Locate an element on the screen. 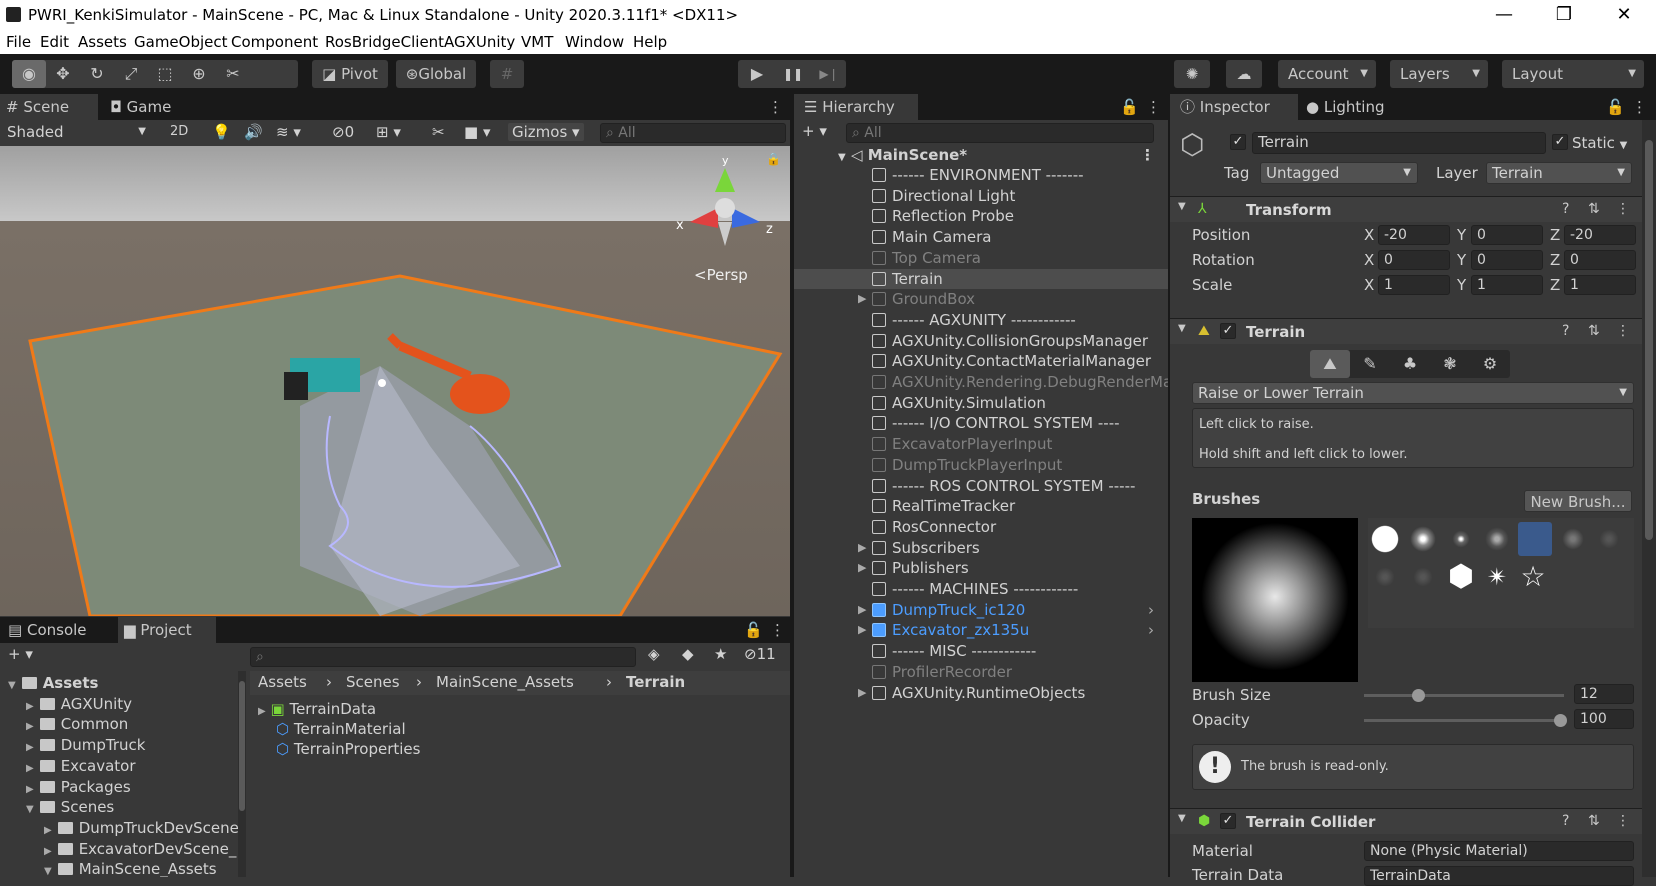 Image resolution: width=1656 pixels, height=886 pixels. file-terrainproperties: ⬡ TerrainProperties is located at coordinates (348, 749).